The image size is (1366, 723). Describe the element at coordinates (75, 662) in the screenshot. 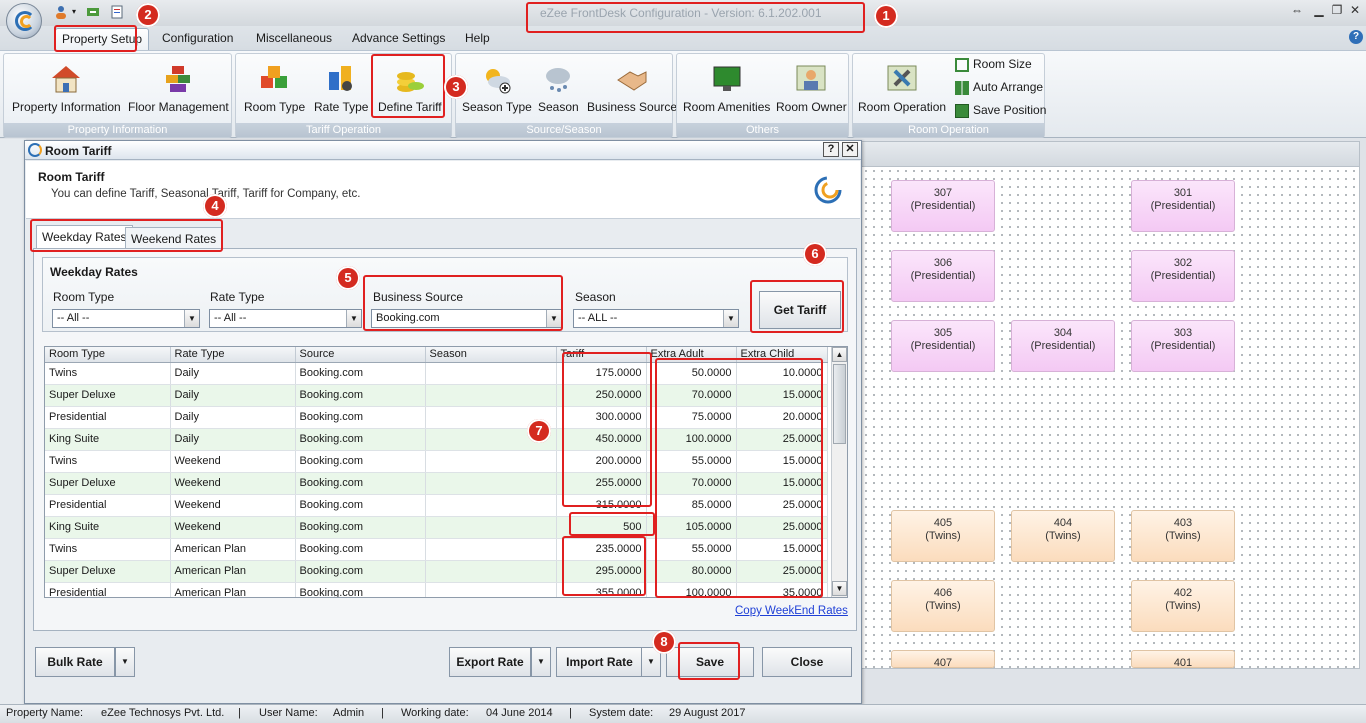

I see `bulk-rate-button: Bulk Rate` at that location.